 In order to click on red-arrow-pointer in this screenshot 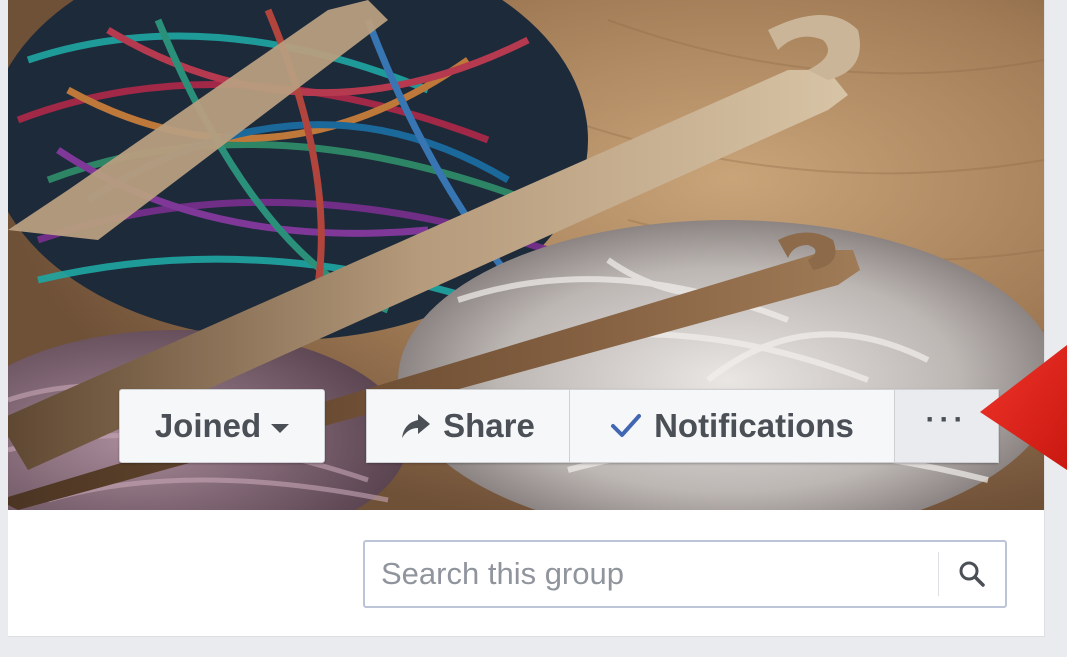, I will do `click(1023, 407)`.